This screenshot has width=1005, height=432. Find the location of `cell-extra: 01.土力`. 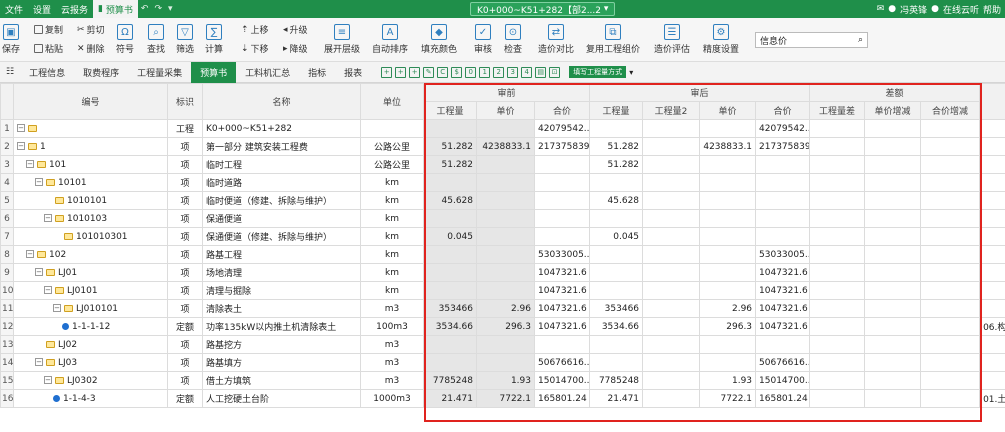

cell-extra: 01.土力 is located at coordinates (992, 398).